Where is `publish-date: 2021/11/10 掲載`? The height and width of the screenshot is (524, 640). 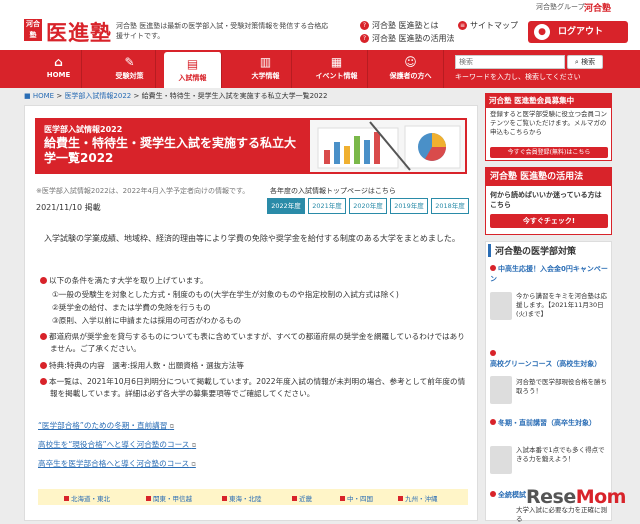 publish-date: 2021/11/10 掲載 is located at coordinates (68, 207).